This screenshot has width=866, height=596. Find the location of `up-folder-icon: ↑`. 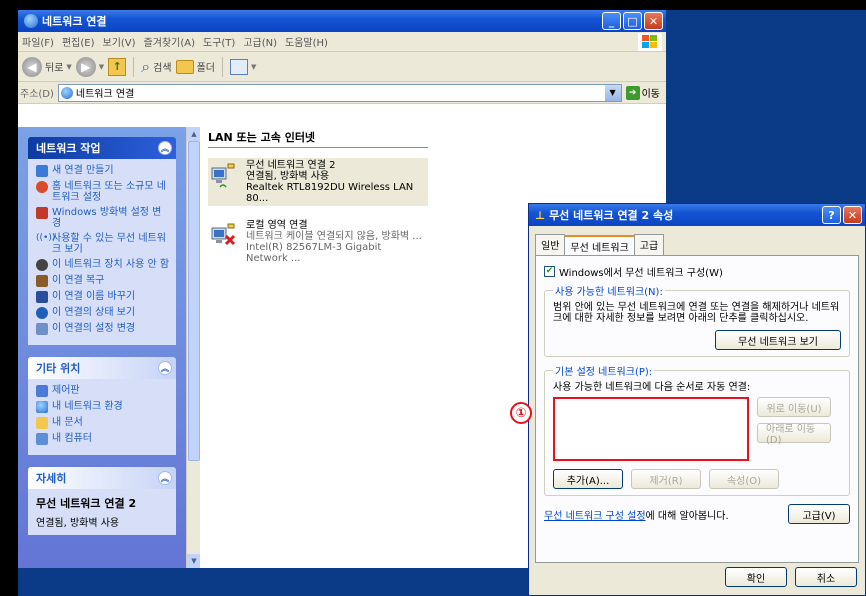

up-folder-icon: ↑ is located at coordinates (117, 66).